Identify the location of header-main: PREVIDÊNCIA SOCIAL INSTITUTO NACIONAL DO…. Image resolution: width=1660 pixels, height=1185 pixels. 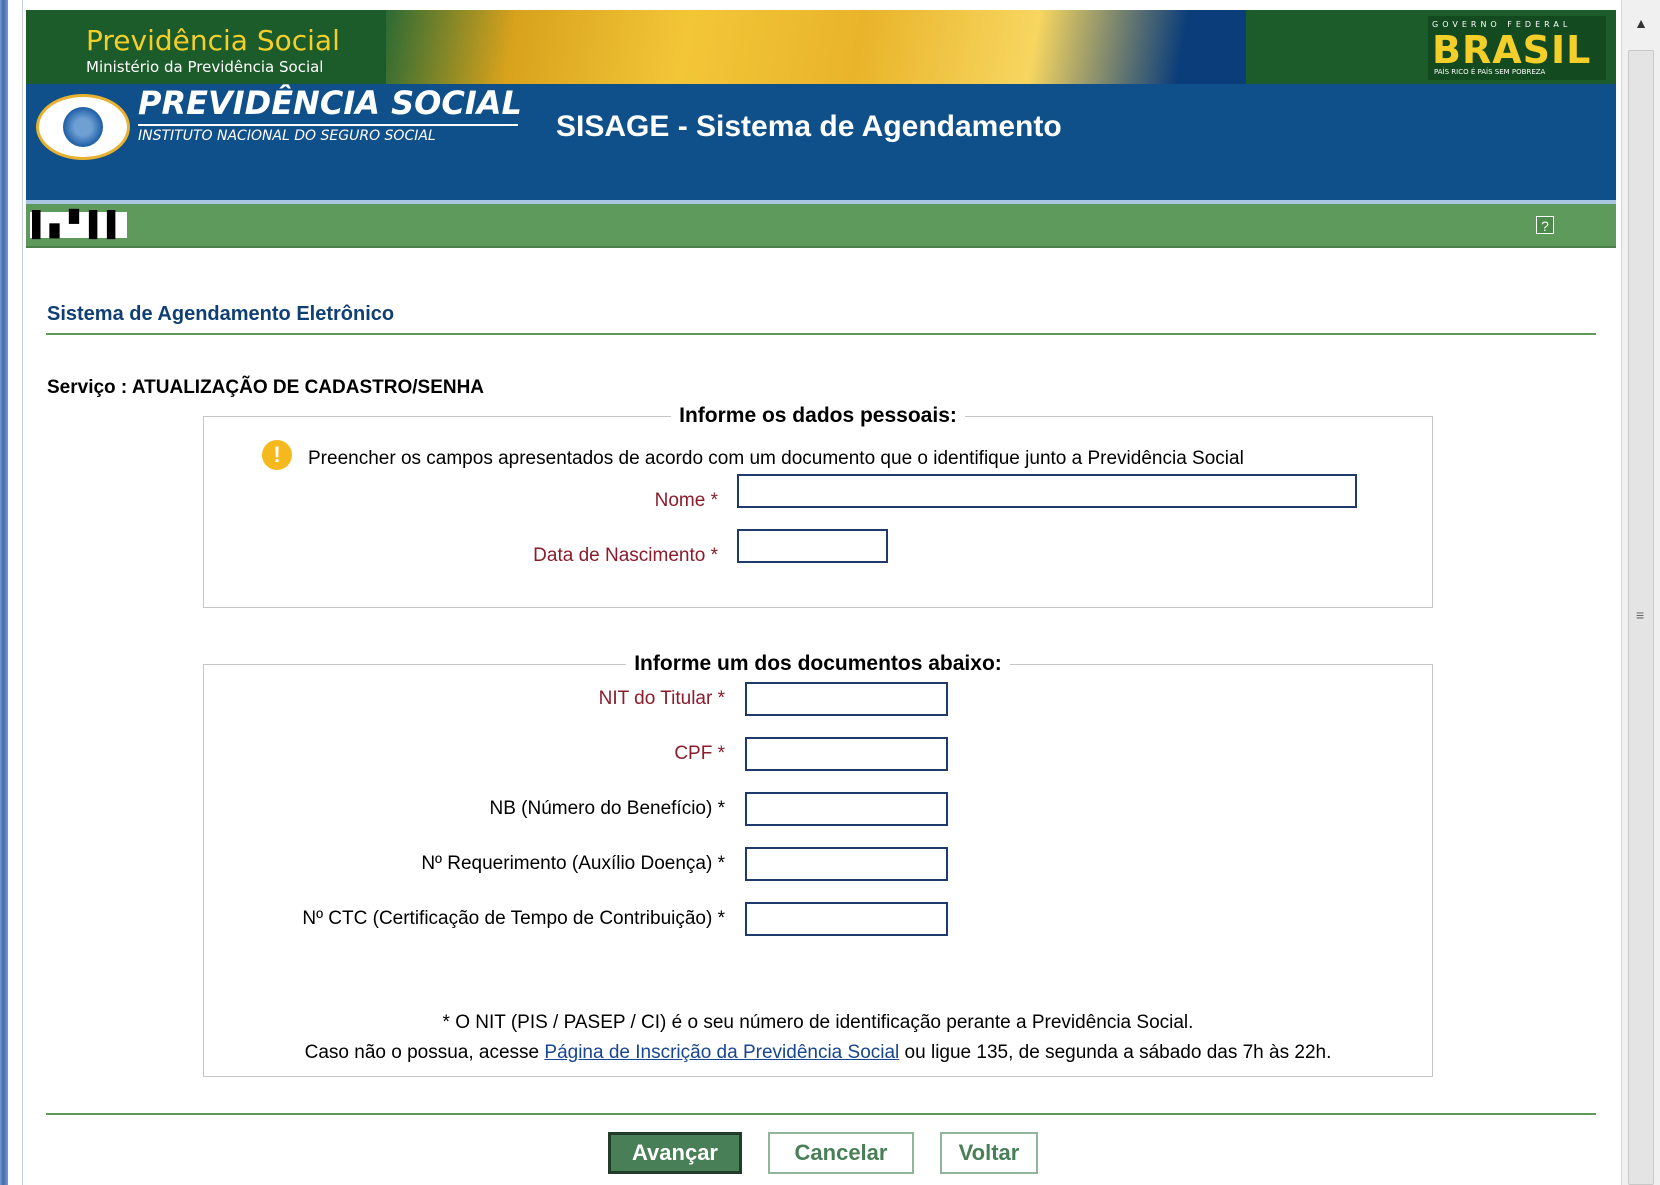
(821, 144).